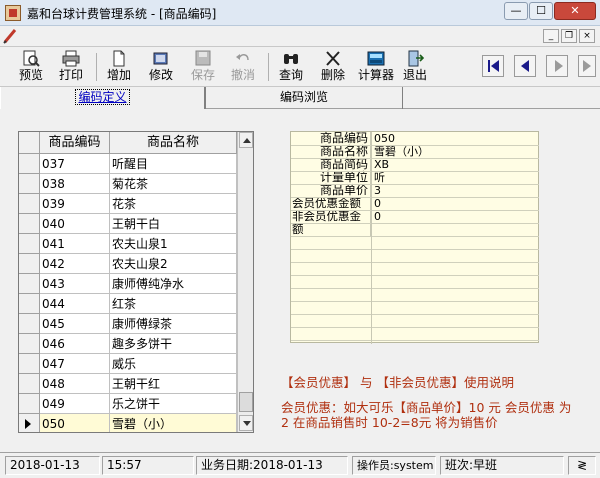 The image size is (600, 478). I want to click on table-row: 044 红茶, so click(128, 304).